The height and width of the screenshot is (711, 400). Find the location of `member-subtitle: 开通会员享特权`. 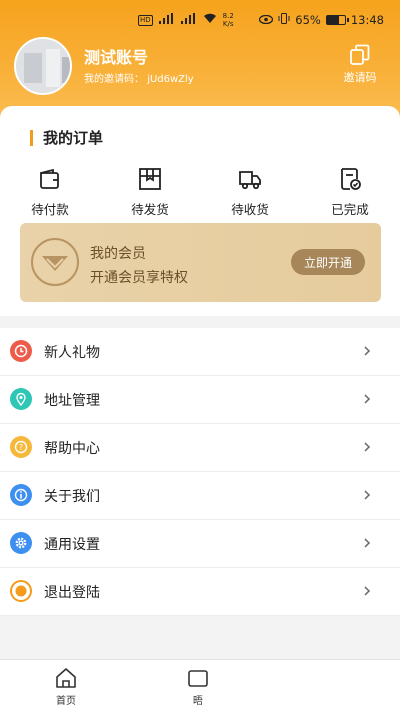

member-subtitle: 开通会员享特权 is located at coordinates (139, 278).